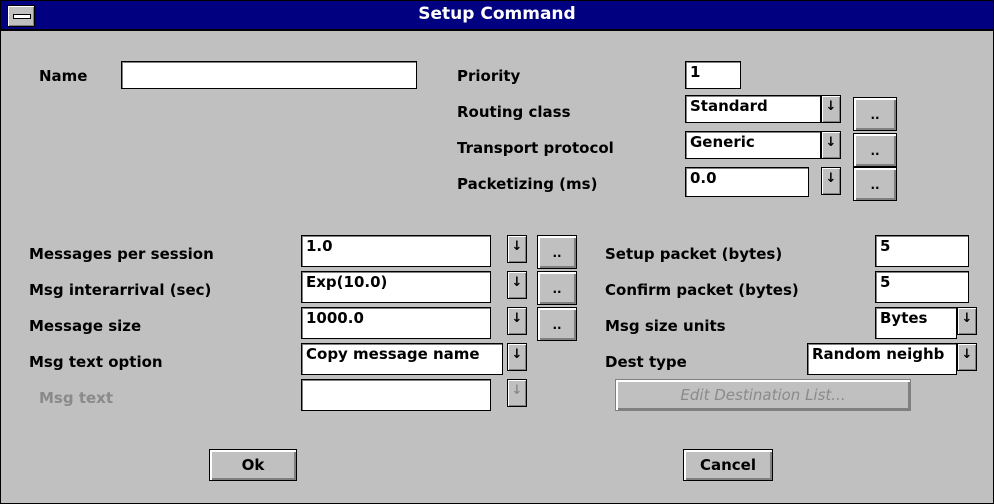 This screenshot has height=504, width=994. What do you see at coordinates (665, 326) in the screenshot?
I see `msg-size-units-label: Msg size units` at bounding box center [665, 326].